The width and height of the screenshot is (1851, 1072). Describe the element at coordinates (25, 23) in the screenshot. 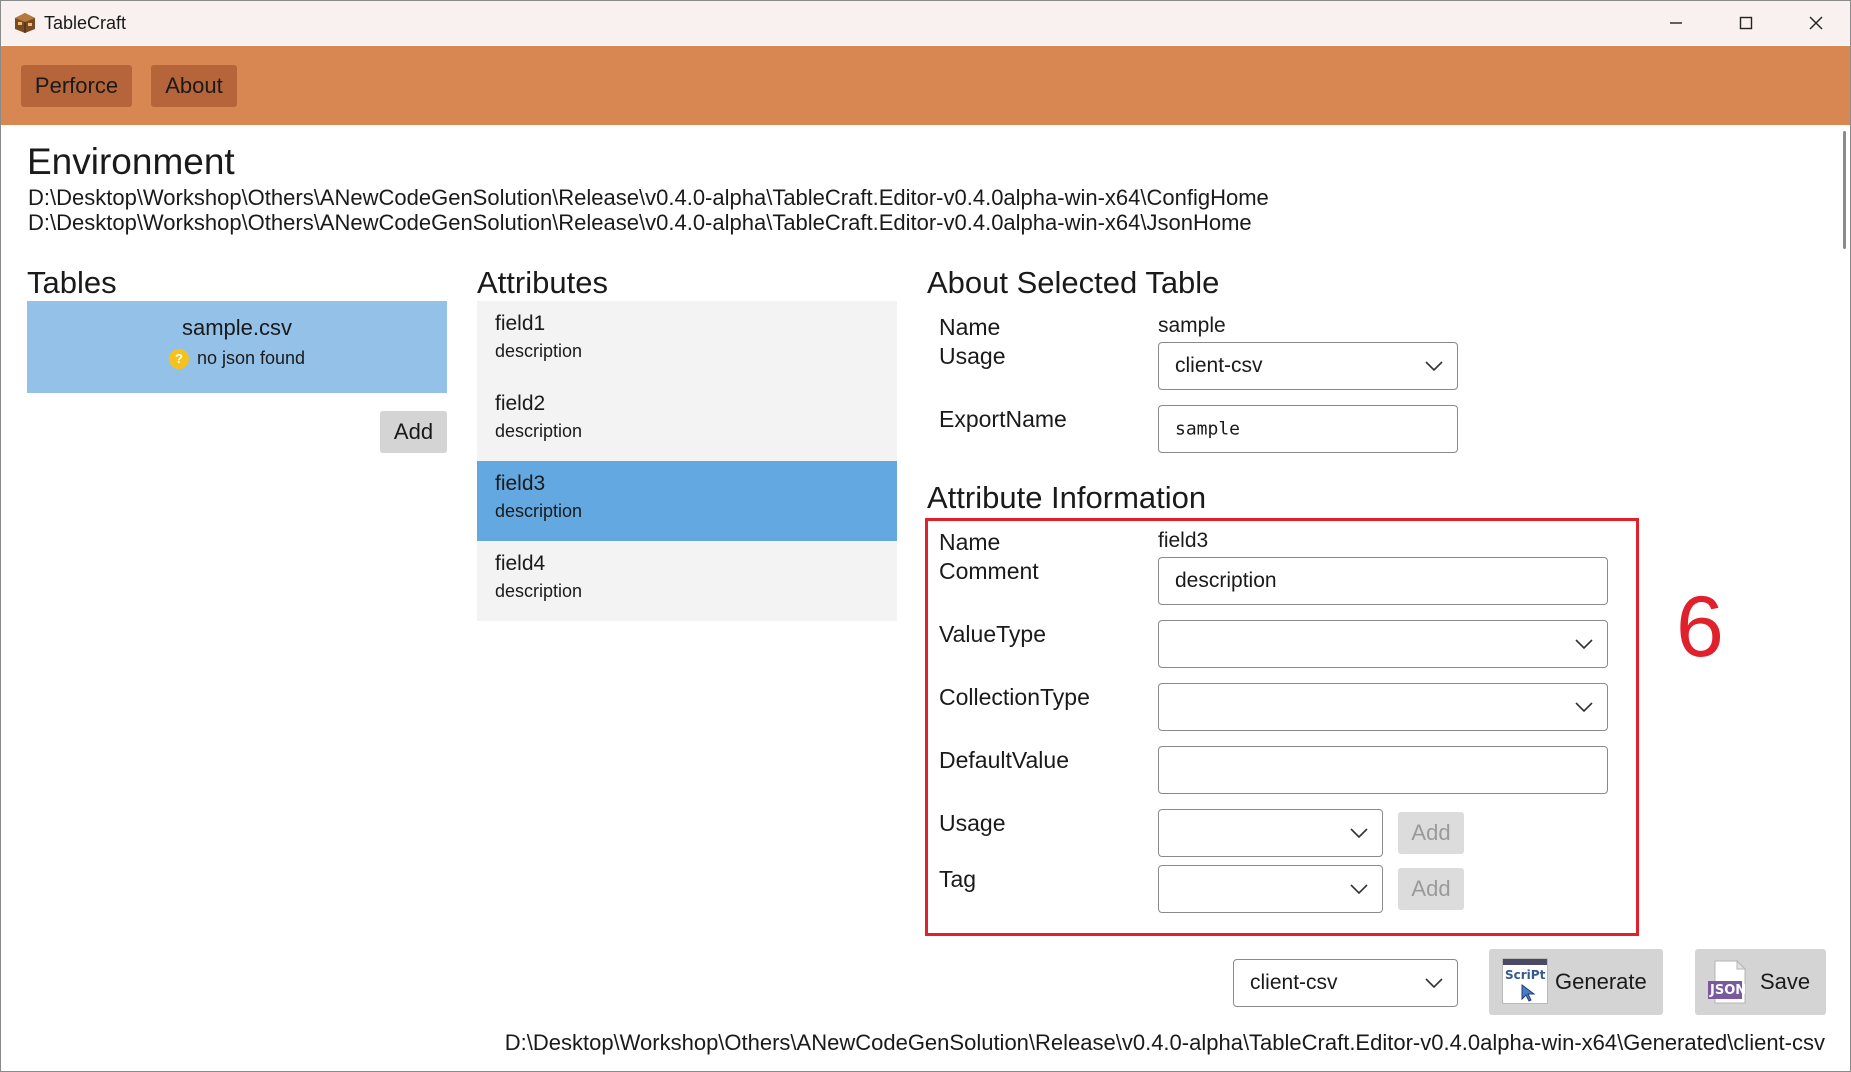

I see `app-logo-icon` at that location.